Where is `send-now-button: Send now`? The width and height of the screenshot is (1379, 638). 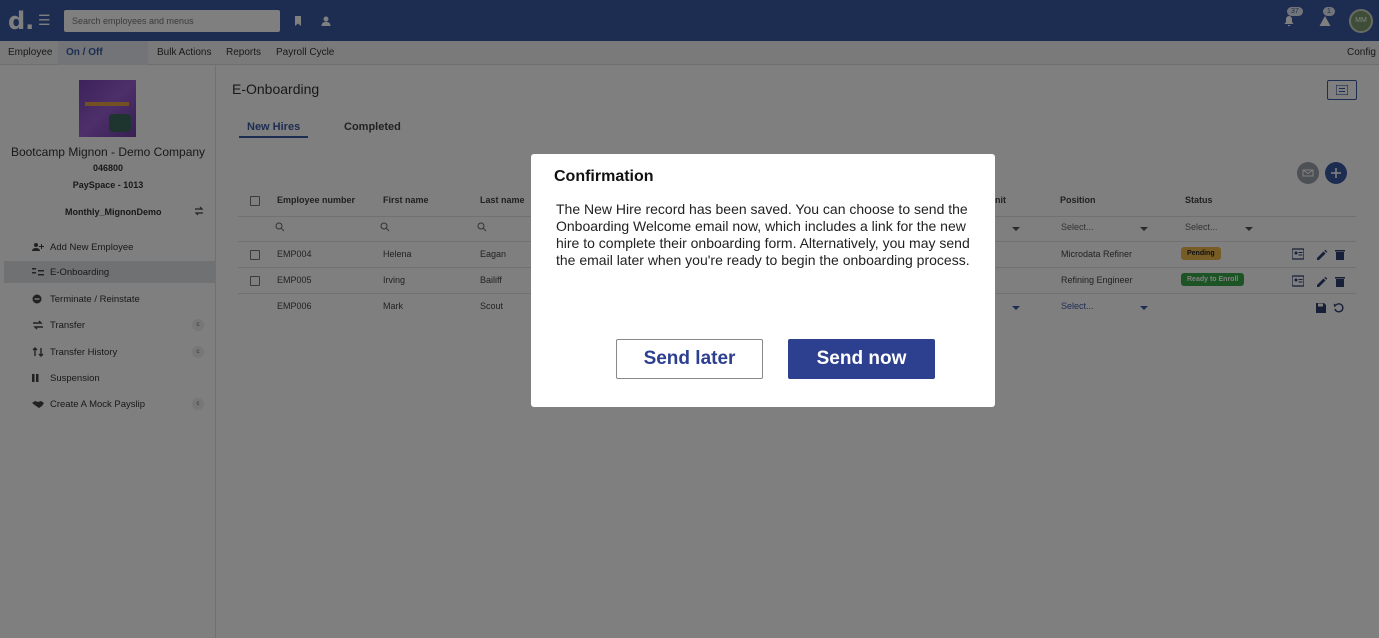 send-now-button: Send now is located at coordinates (861, 359).